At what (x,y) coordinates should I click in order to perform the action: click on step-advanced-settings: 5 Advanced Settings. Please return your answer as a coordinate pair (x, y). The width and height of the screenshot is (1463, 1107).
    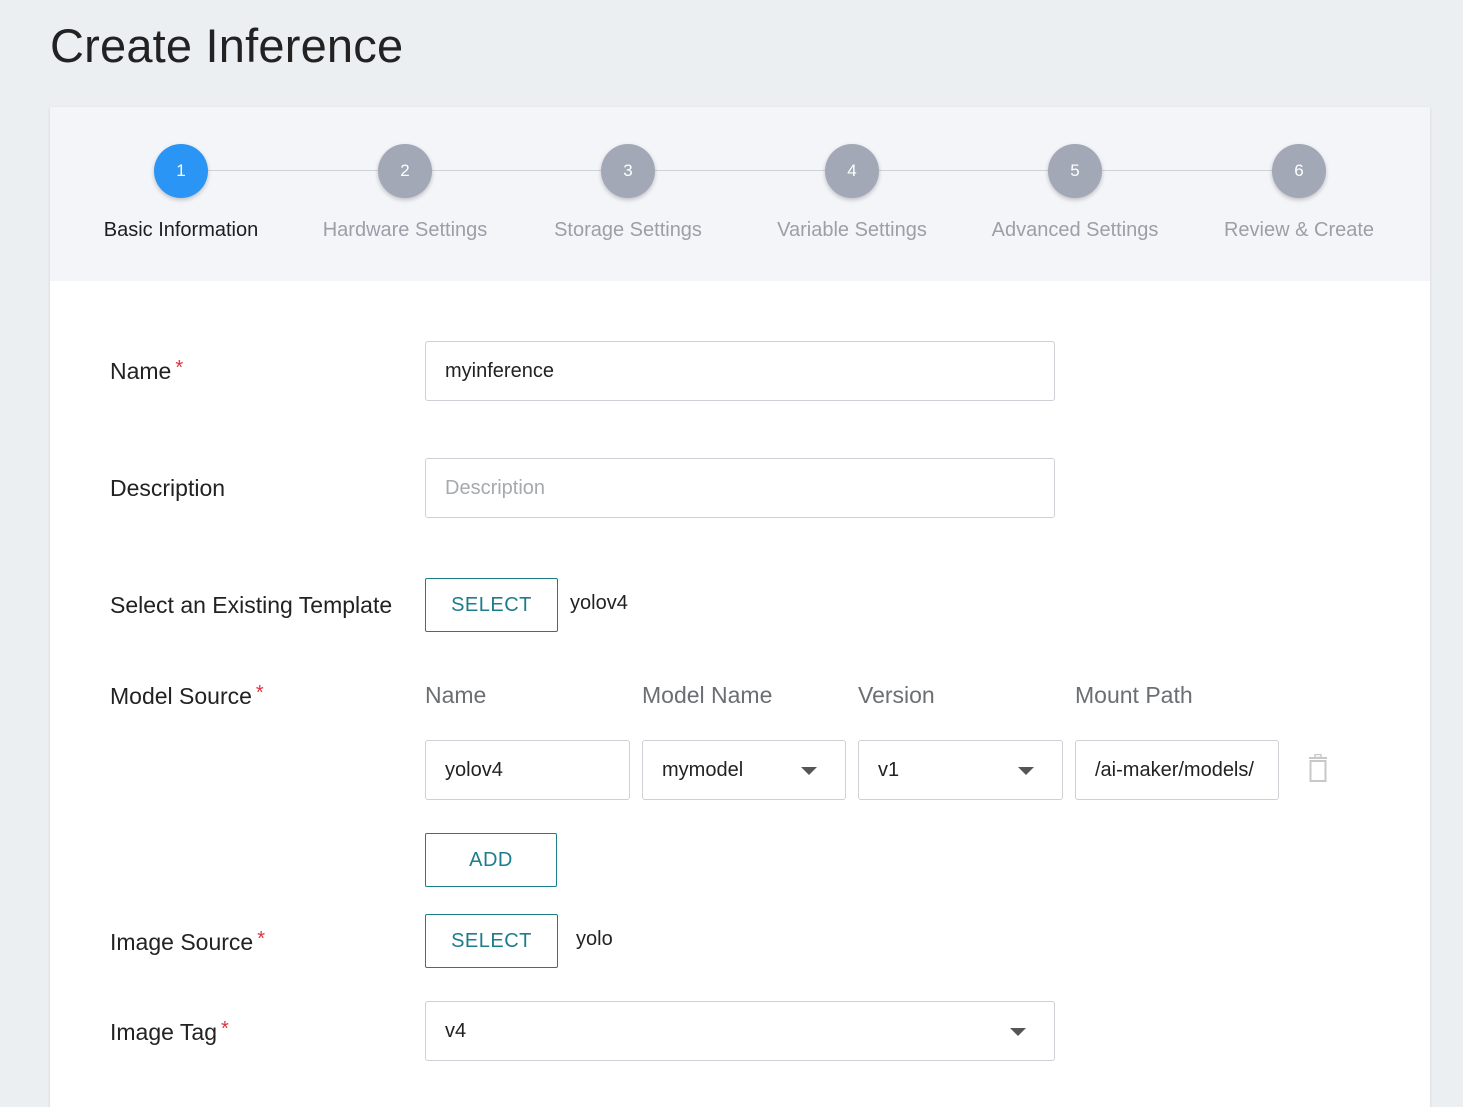
    Looking at the image, I should click on (1075, 193).